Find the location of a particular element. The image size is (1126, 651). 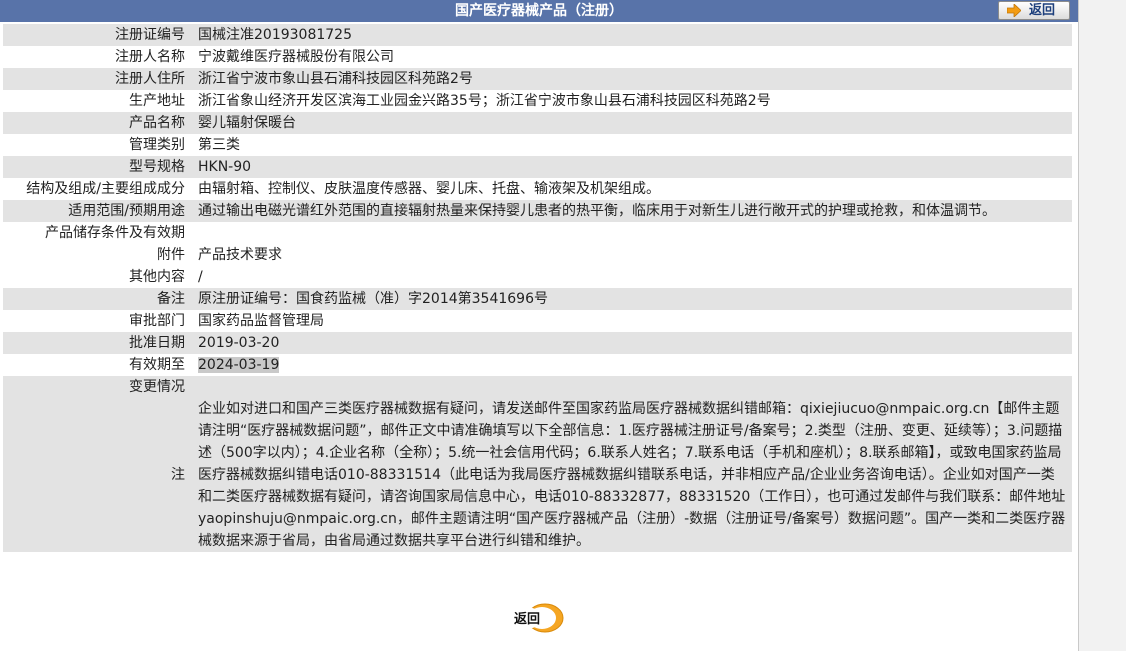

table-row: 备注 原注册证编号：国食药监械（准）字2014第3541696号 is located at coordinates (537, 299).